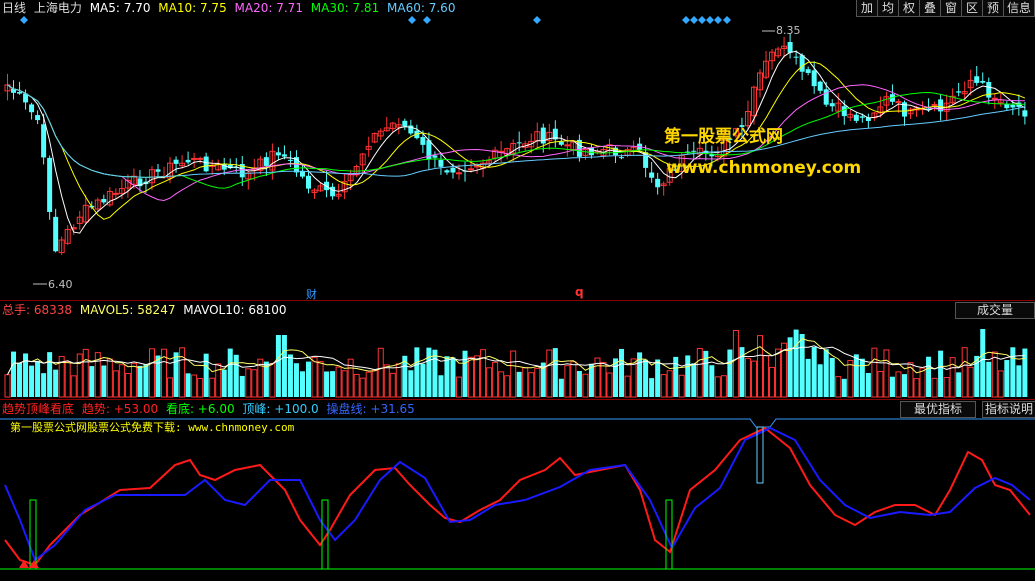 The height and width of the screenshot is (581, 1035). What do you see at coordinates (938, 409) in the screenshot?
I see `best-indicator-button: 最优指标` at bounding box center [938, 409].